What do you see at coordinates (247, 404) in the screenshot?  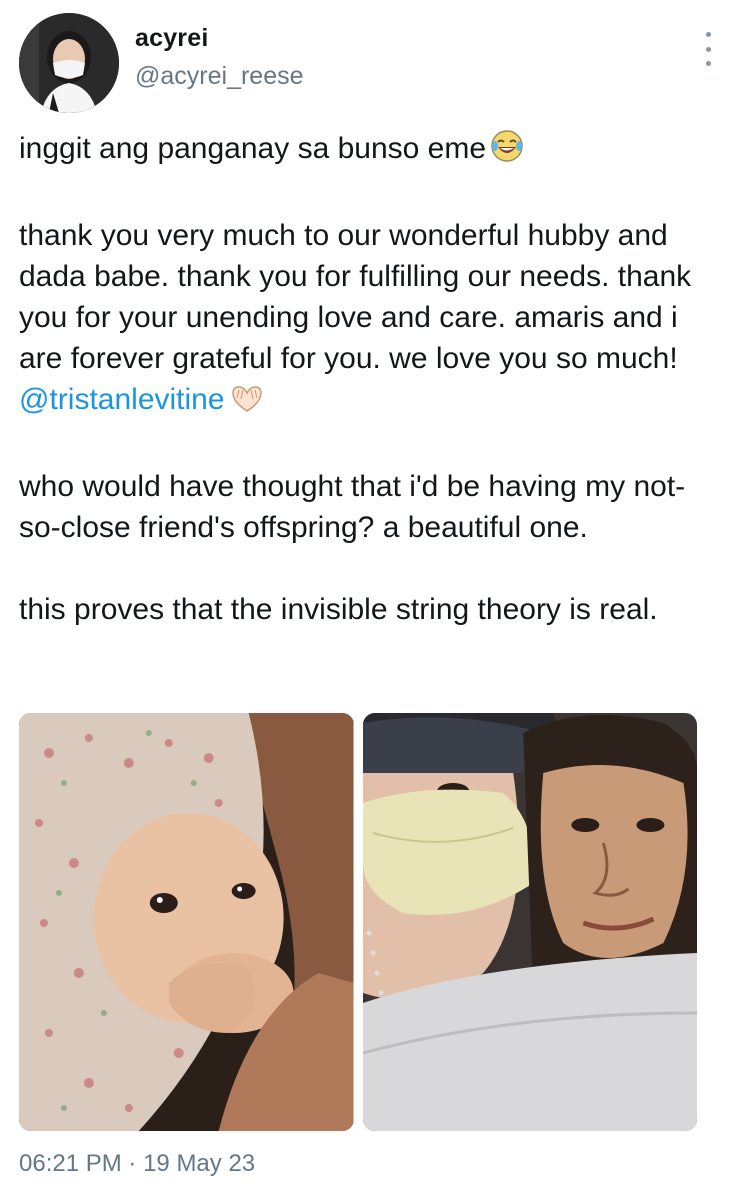 I see `heart-hands-emoji-icon` at bounding box center [247, 404].